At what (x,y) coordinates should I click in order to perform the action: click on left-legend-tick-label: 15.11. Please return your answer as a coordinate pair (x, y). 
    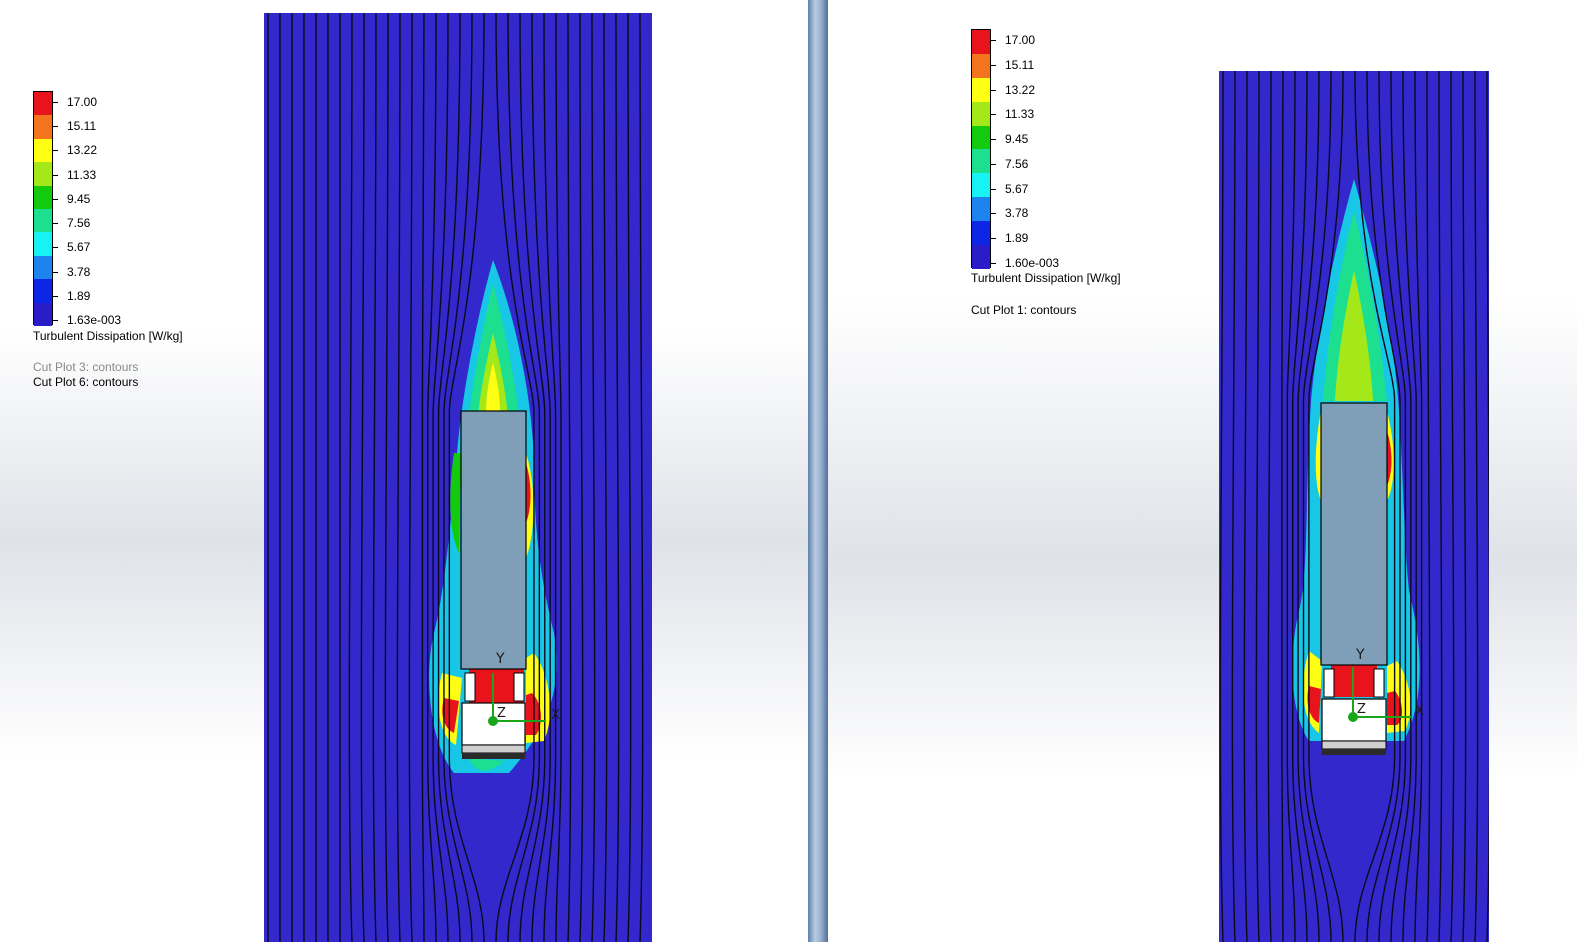
    Looking at the image, I should click on (82, 126).